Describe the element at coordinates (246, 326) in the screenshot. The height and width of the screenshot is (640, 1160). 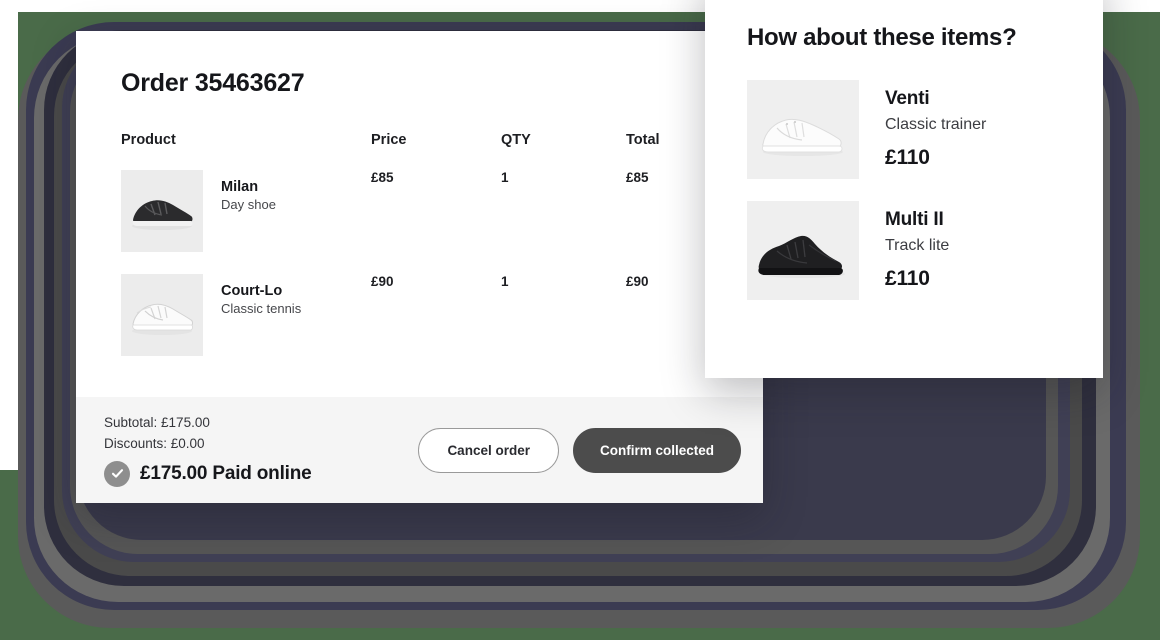
I see `product-cell: Court-Lo Classic tennis` at that location.